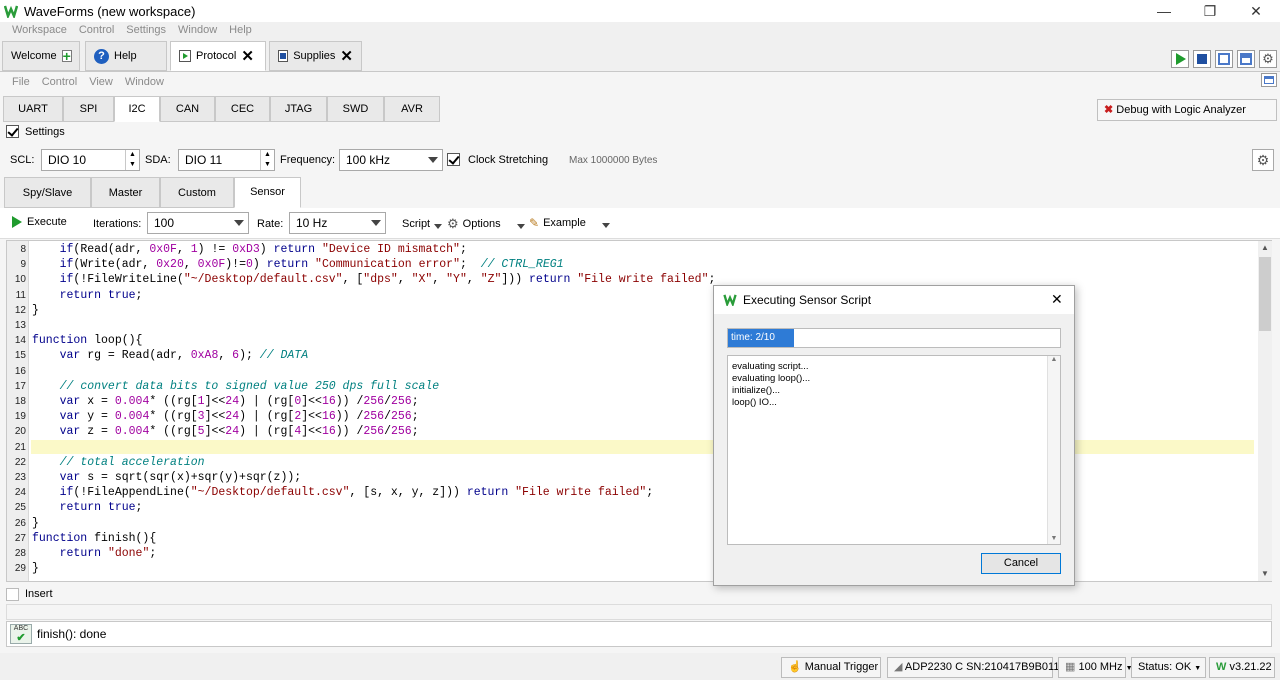  What do you see at coordinates (1053, 450) in the screenshot?
I see `log-scrollbar: ▲ ▼` at bounding box center [1053, 450].